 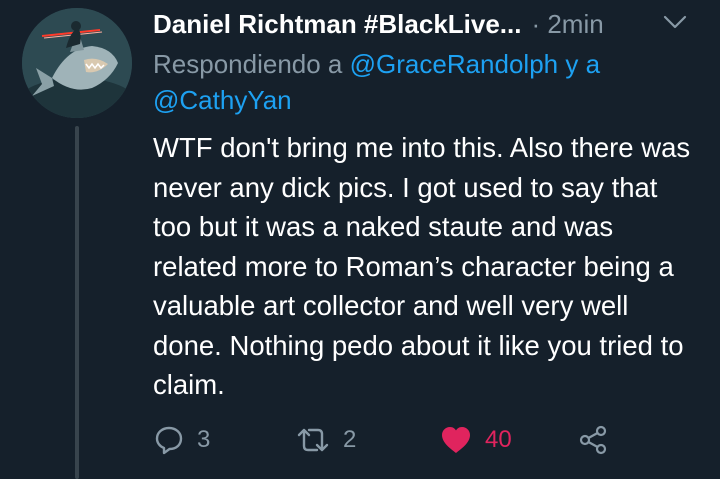 I want to click on replying-to-label: Respondiendo a, so click(x=248, y=64).